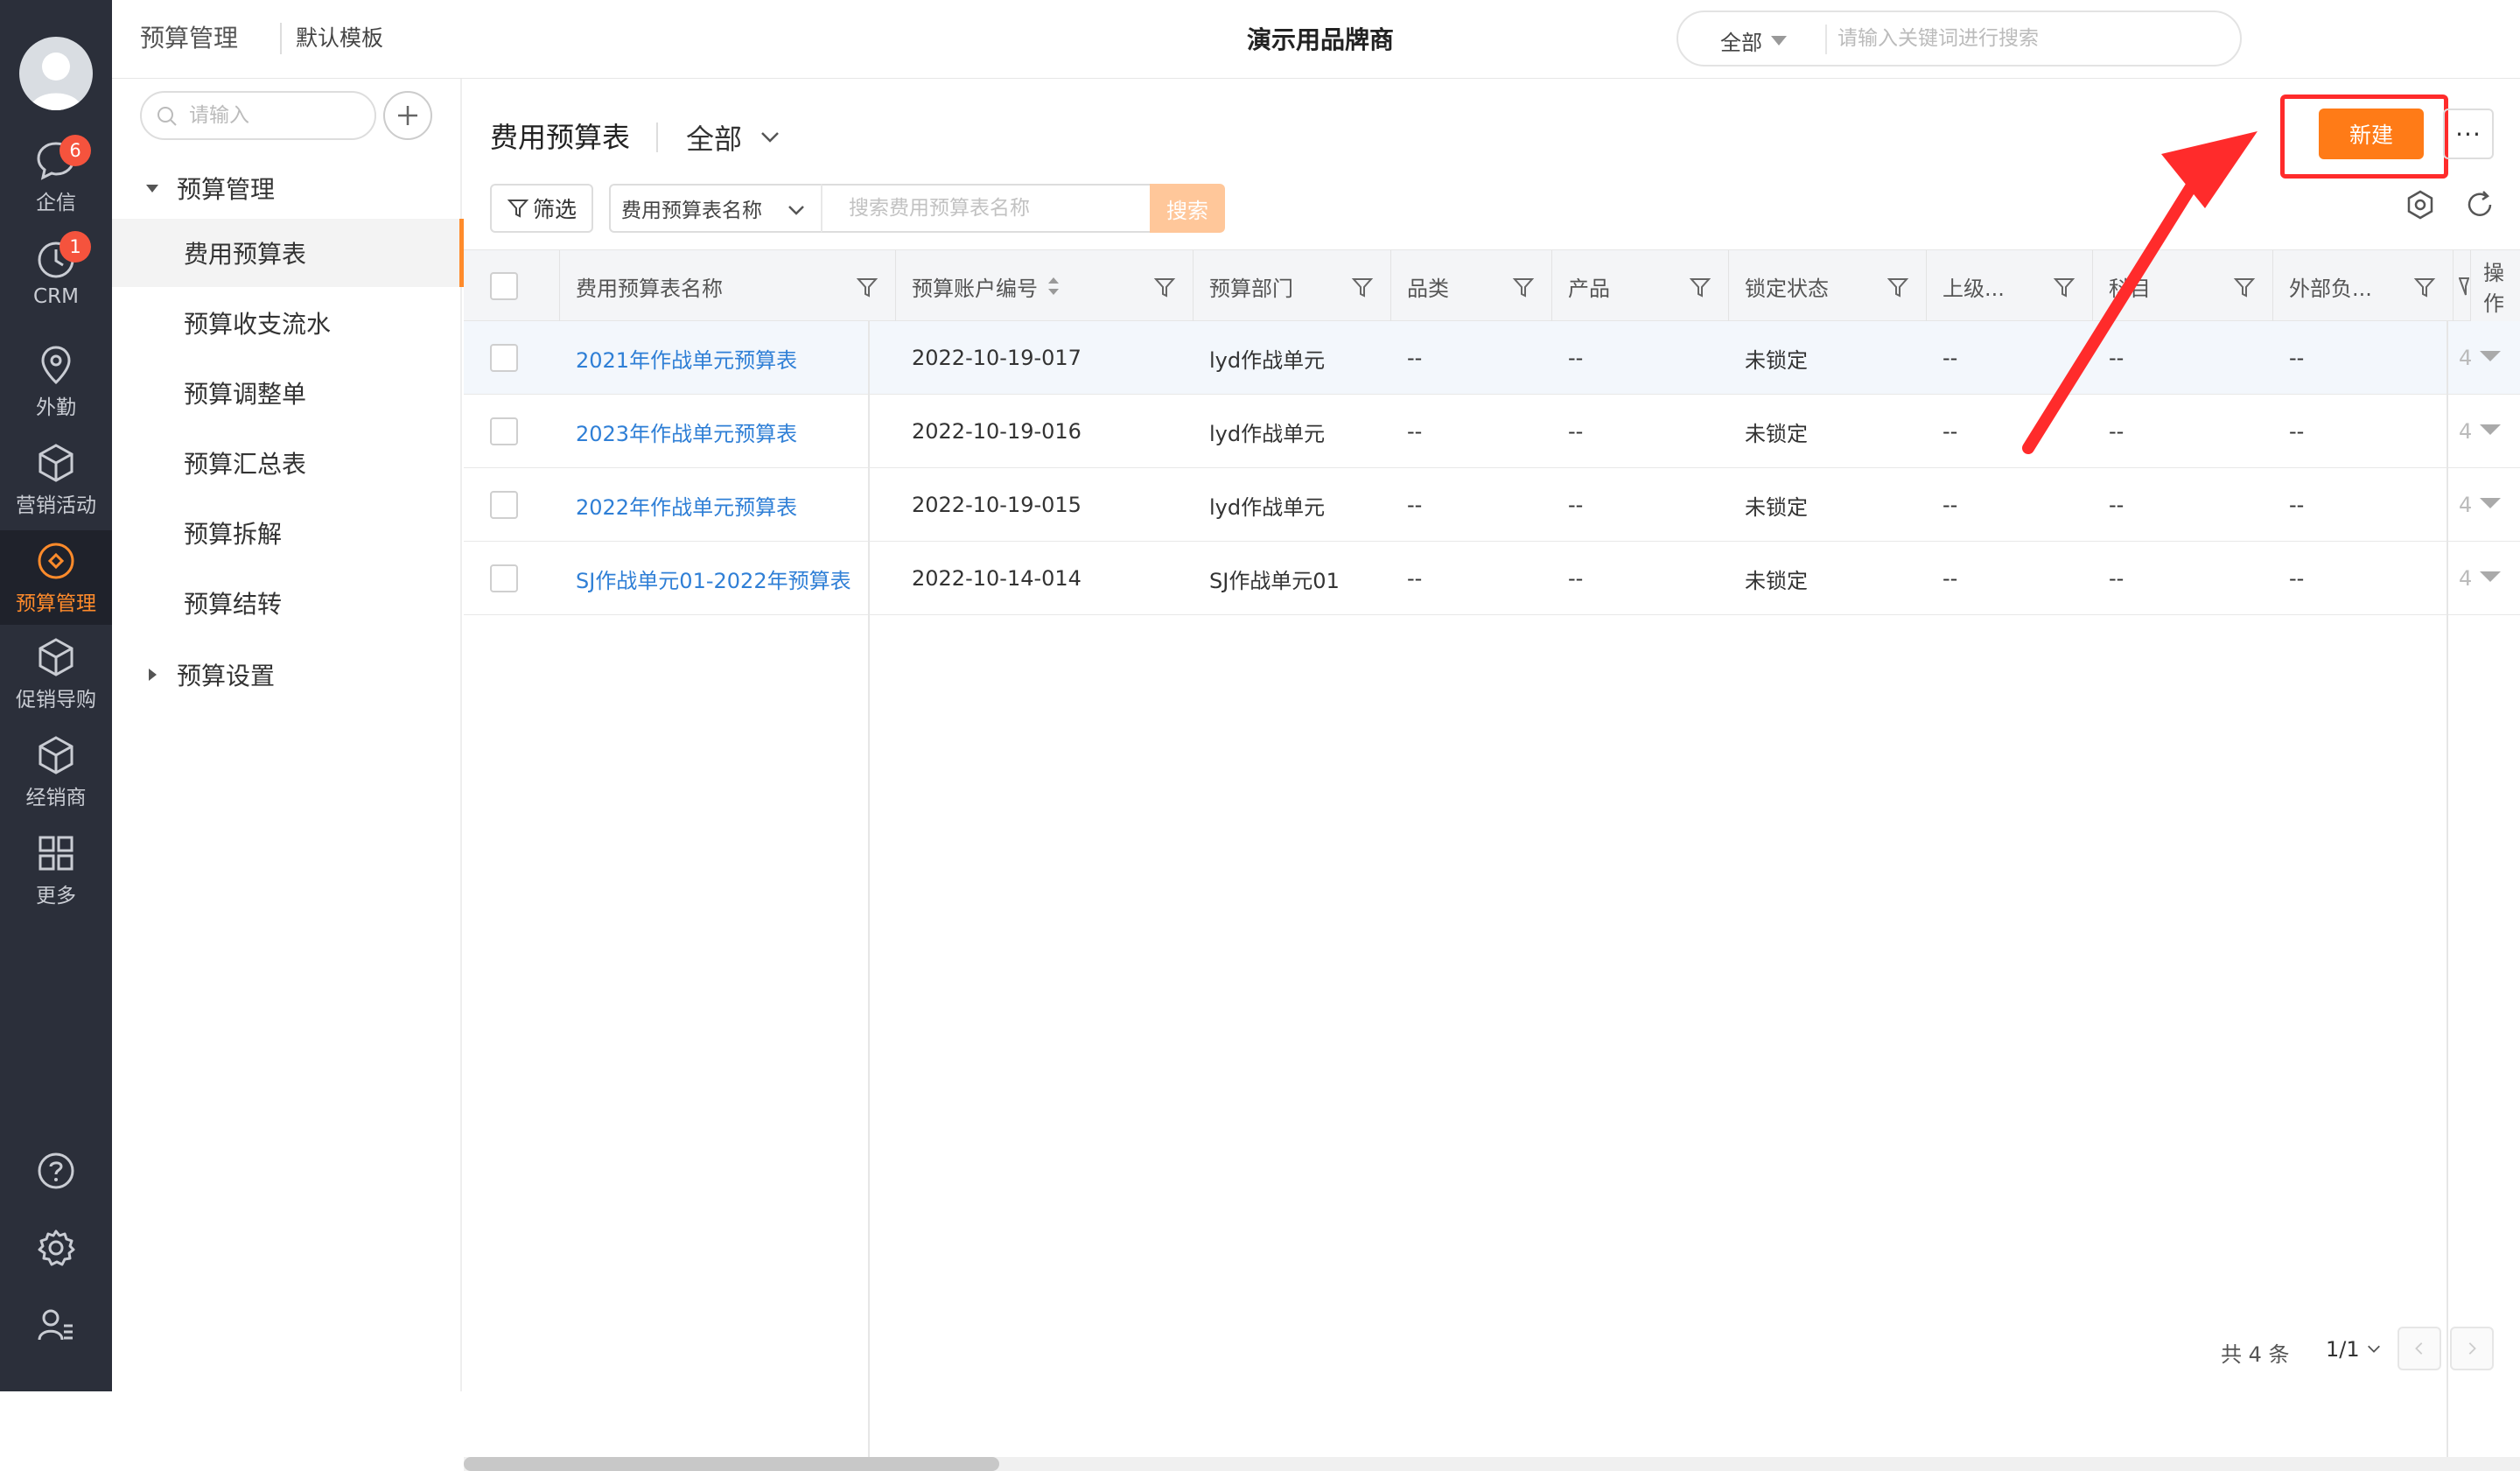 The image size is (2520, 1471). Describe the element at coordinates (714, 137) in the screenshot. I see `view-scope-select: 全部` at that location.